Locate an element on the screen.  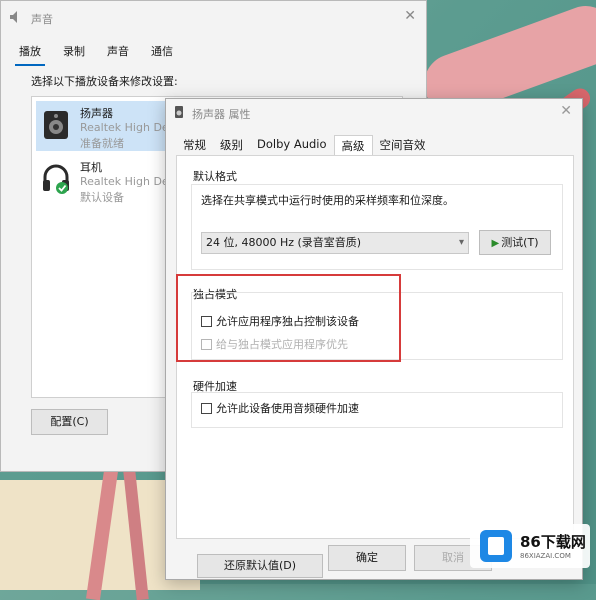
restore-defaults-button: 还原默认值(D) is located at coordinates (260, 566).